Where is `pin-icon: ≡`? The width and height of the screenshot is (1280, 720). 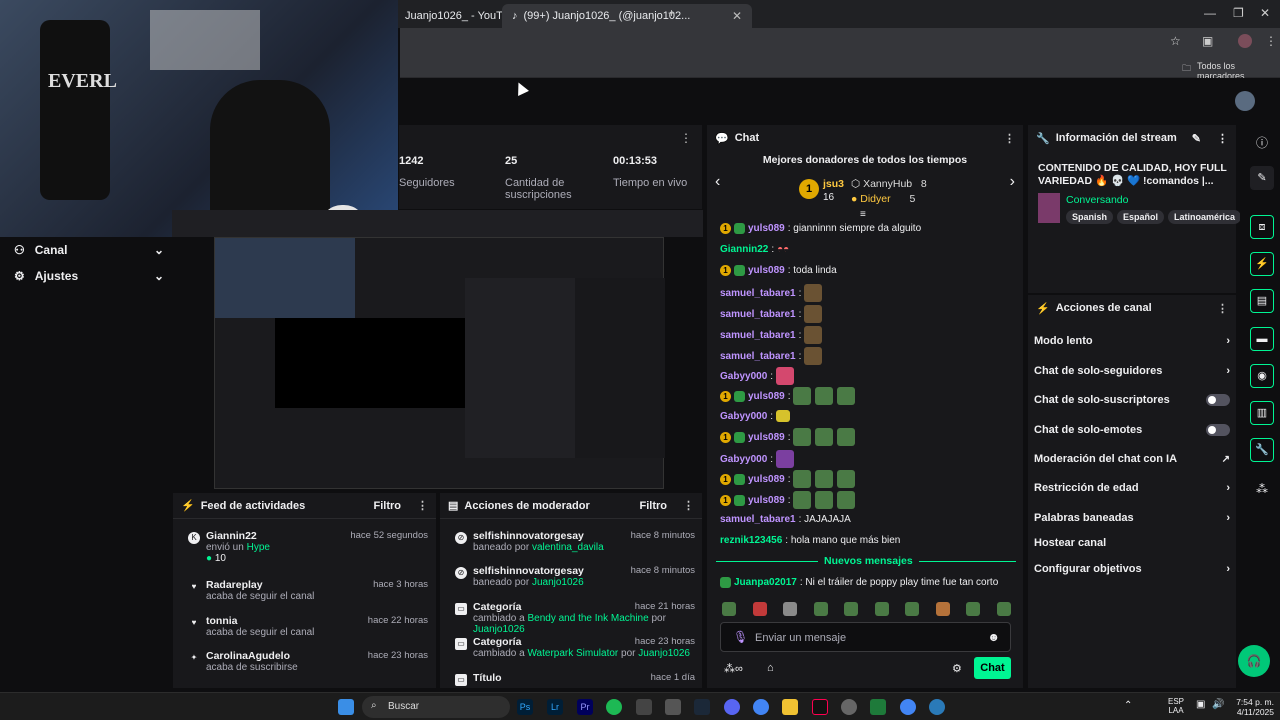
pin-icon: ≡ is located at coordinates (863, 214).